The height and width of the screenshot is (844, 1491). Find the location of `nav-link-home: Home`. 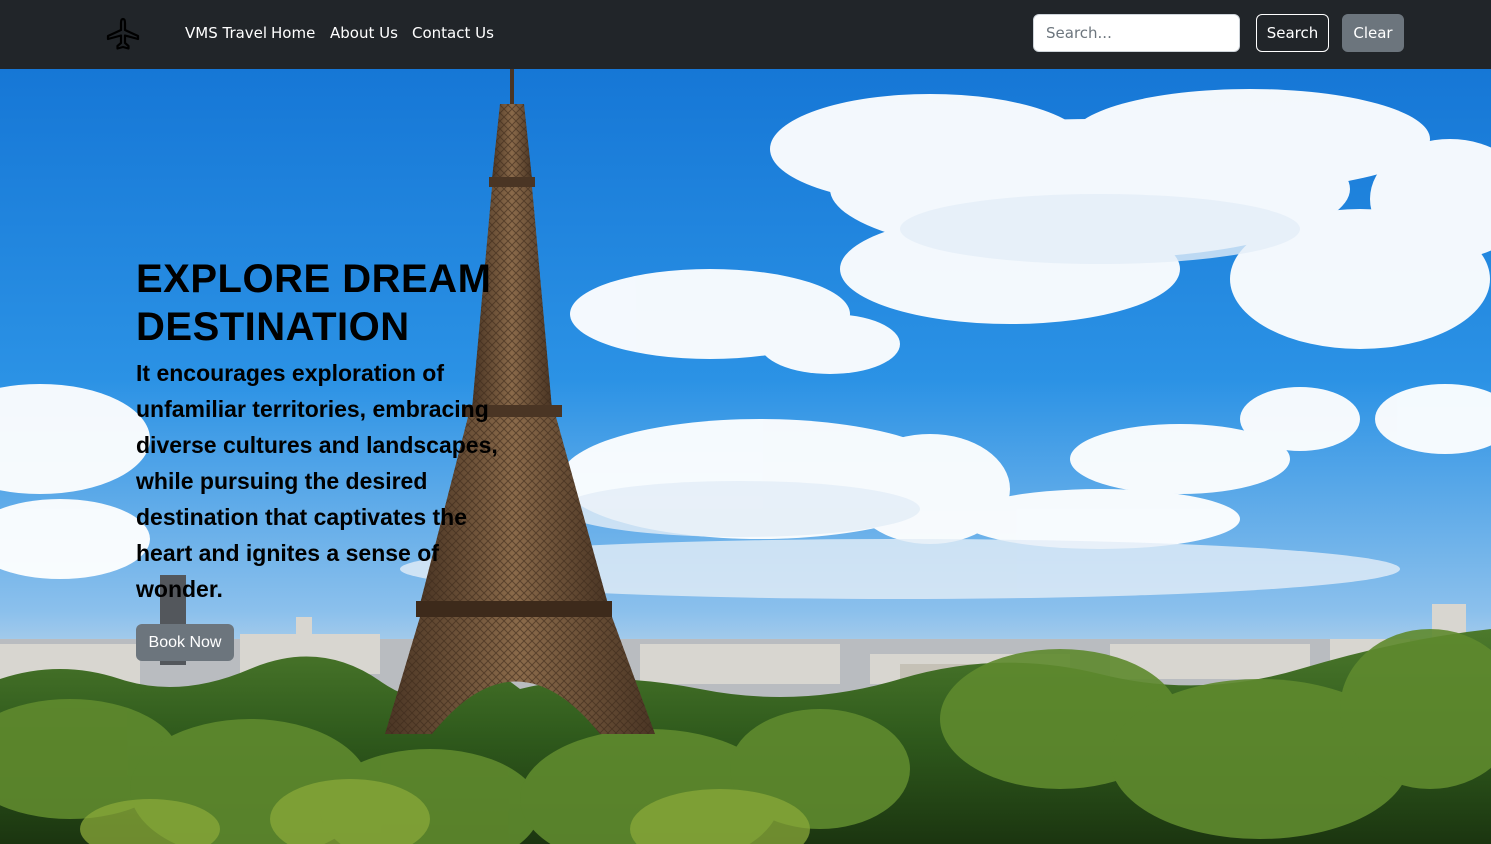

nav-link-home: Home is located at coordinates (293, 33).